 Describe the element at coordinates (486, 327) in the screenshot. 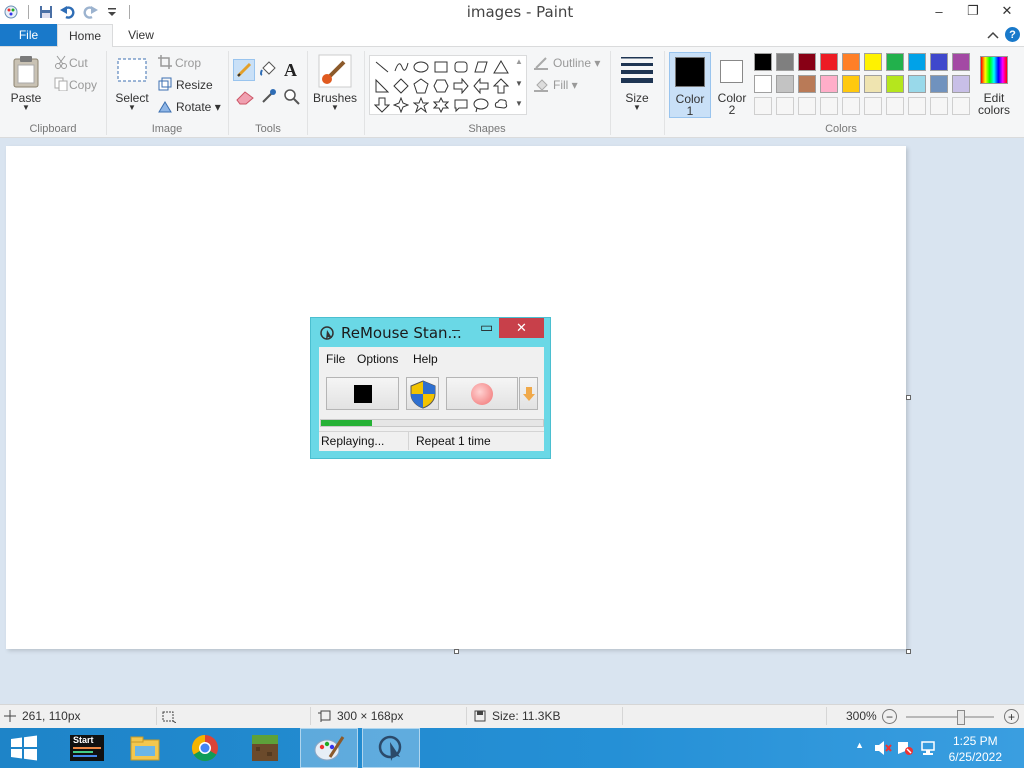

I see `remouse-maximize-button: ▭` at that location.